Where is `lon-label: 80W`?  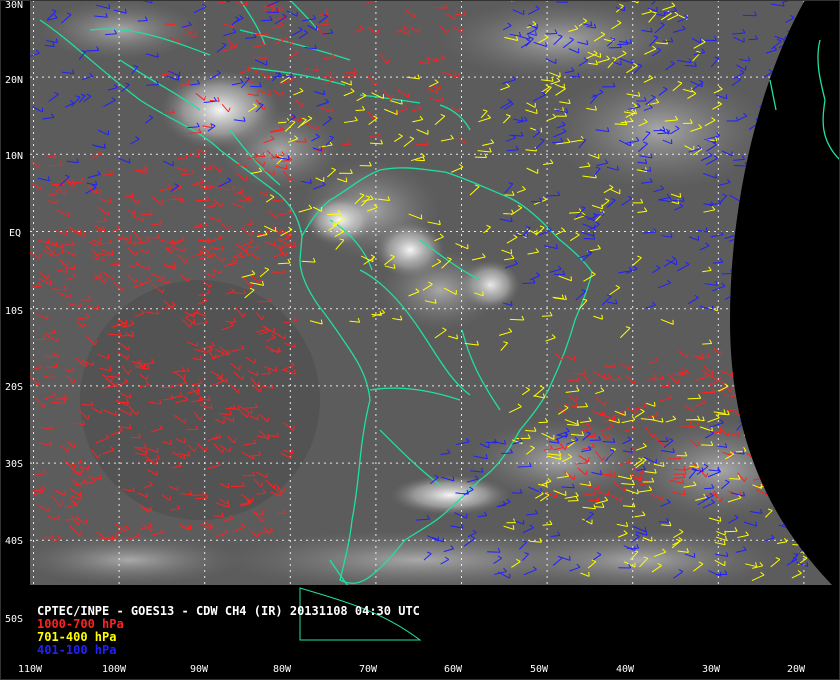
lon-label: 80W is located at coordinates (282, 669).